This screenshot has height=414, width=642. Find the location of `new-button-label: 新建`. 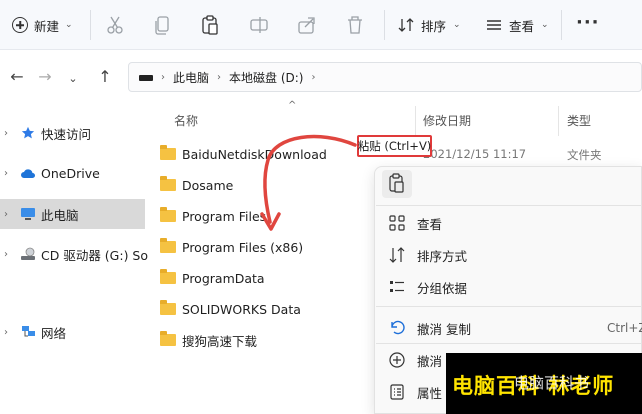

new-button-label: 新建 is located at coordinates (47, 26).